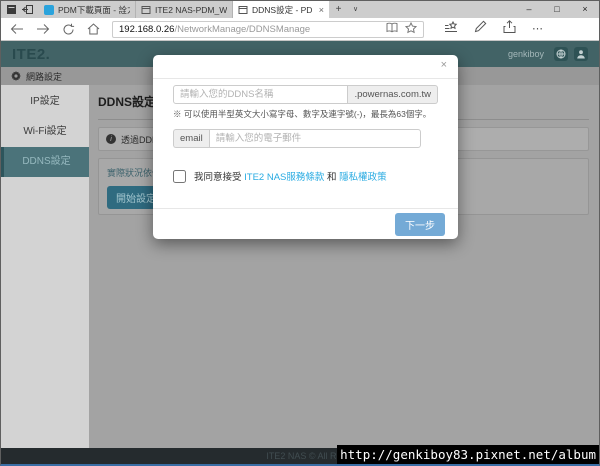 The height and width of the screenshot is (466, 600). I want to click on modal-header: ×, so click(305, 67).